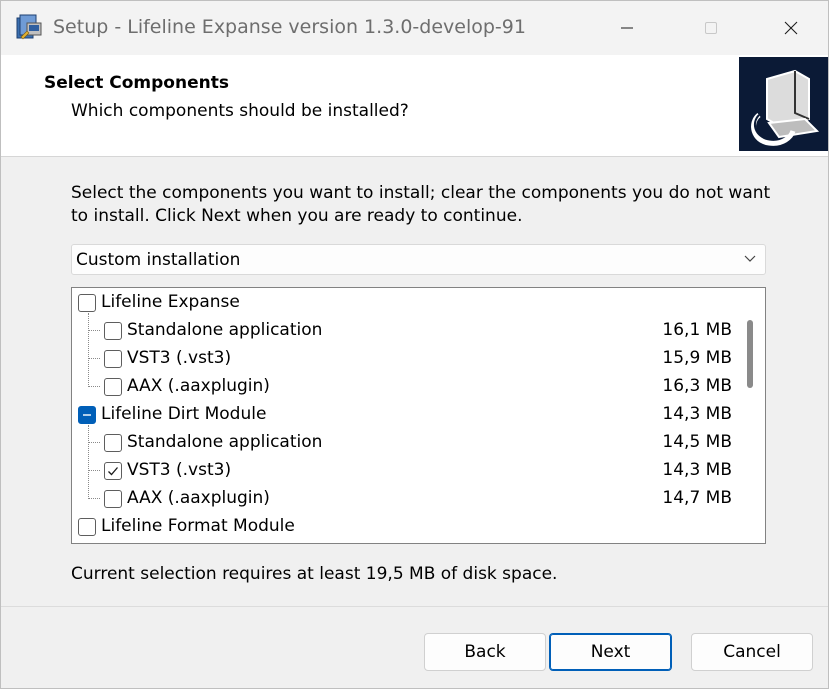 The image size is (829, 689). Describe the element at coordinates (750, 354) in the screenshot. I see `scrollbar-thumb` at that location.